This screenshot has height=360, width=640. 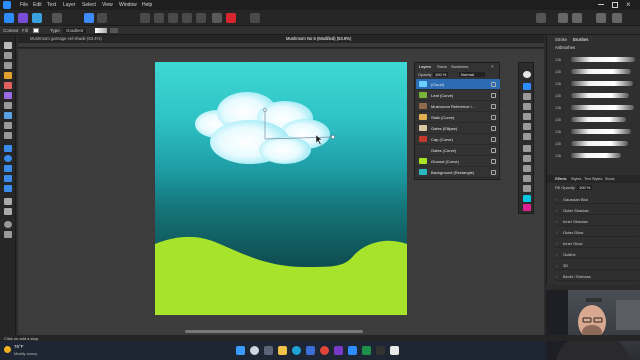 I want to click on app-logo-icon, so click(x=7, y=5).